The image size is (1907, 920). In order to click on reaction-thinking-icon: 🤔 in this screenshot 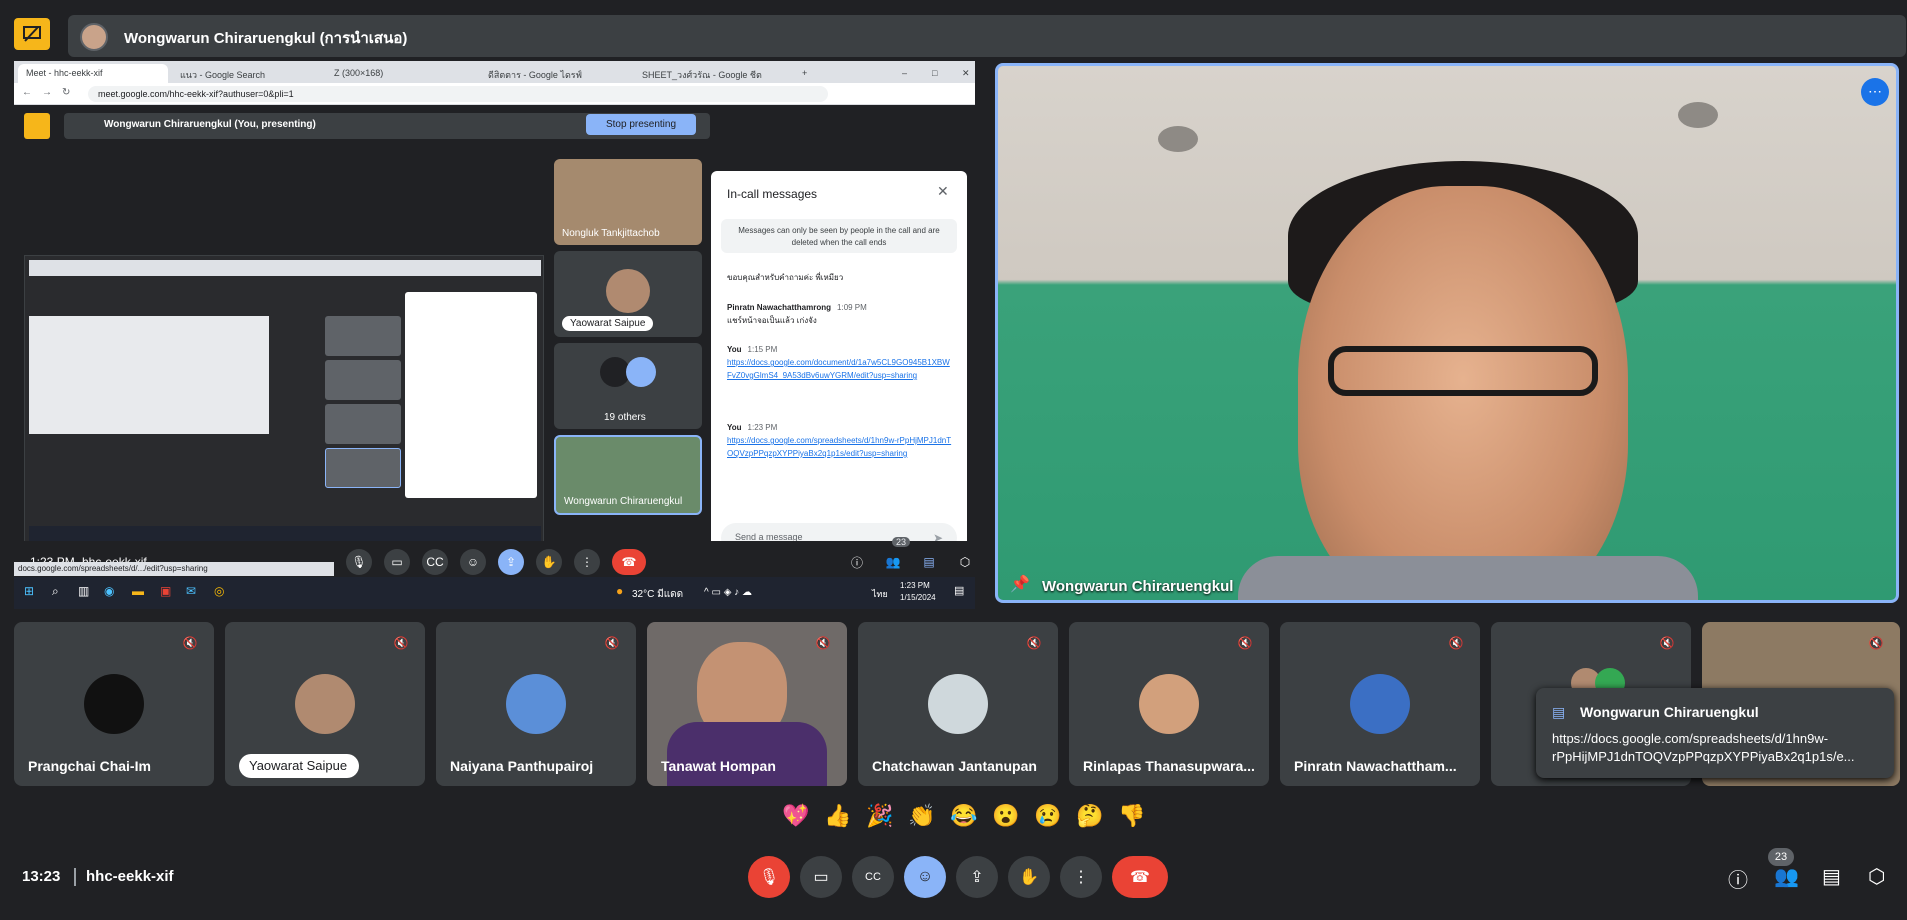, I will do `click(1090, 816)`.